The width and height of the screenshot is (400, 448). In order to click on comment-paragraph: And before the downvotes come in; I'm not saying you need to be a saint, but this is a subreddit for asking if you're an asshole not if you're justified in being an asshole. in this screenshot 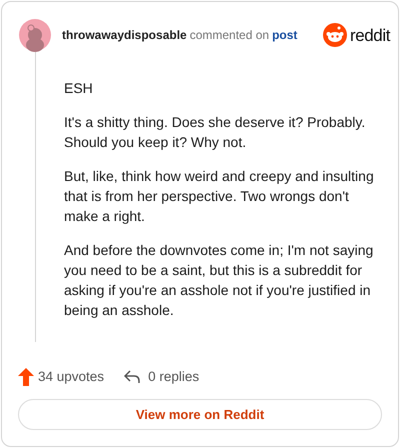, I will do `click(219, 280)`.